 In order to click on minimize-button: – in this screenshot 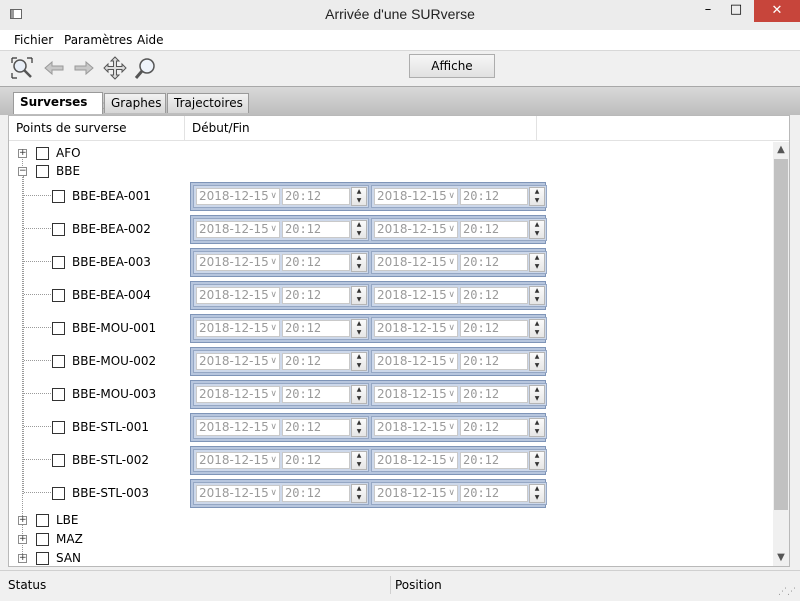, I will do `click(708, 11)`.